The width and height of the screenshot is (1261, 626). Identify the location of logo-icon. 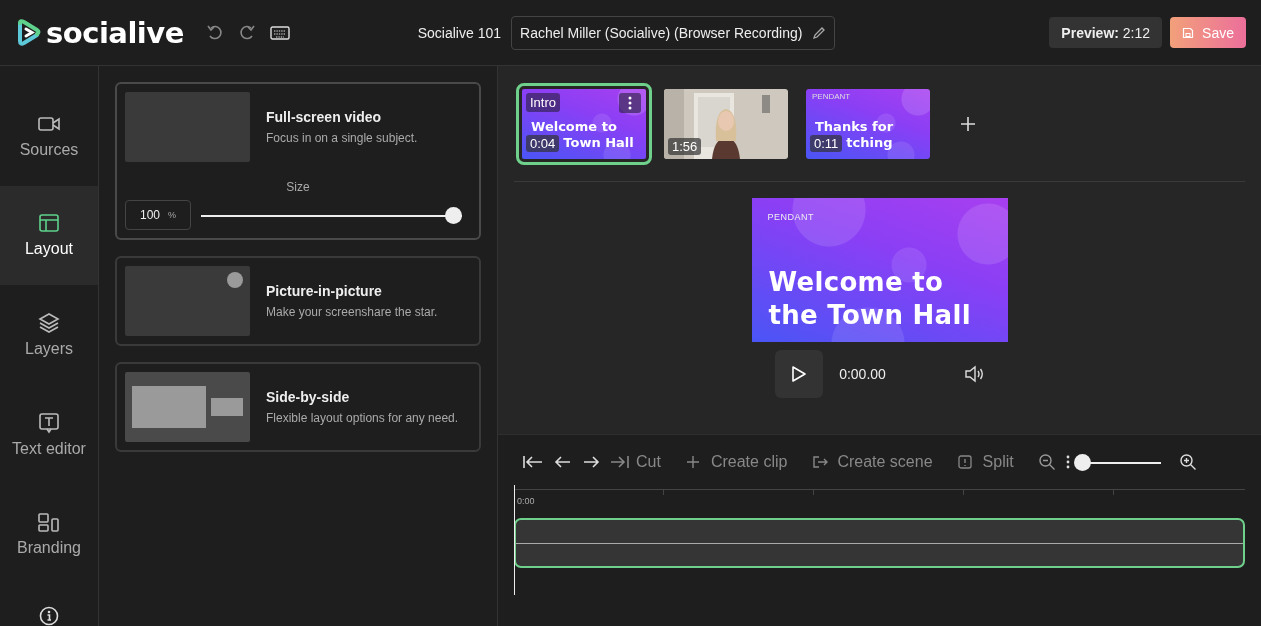
(29, 32).